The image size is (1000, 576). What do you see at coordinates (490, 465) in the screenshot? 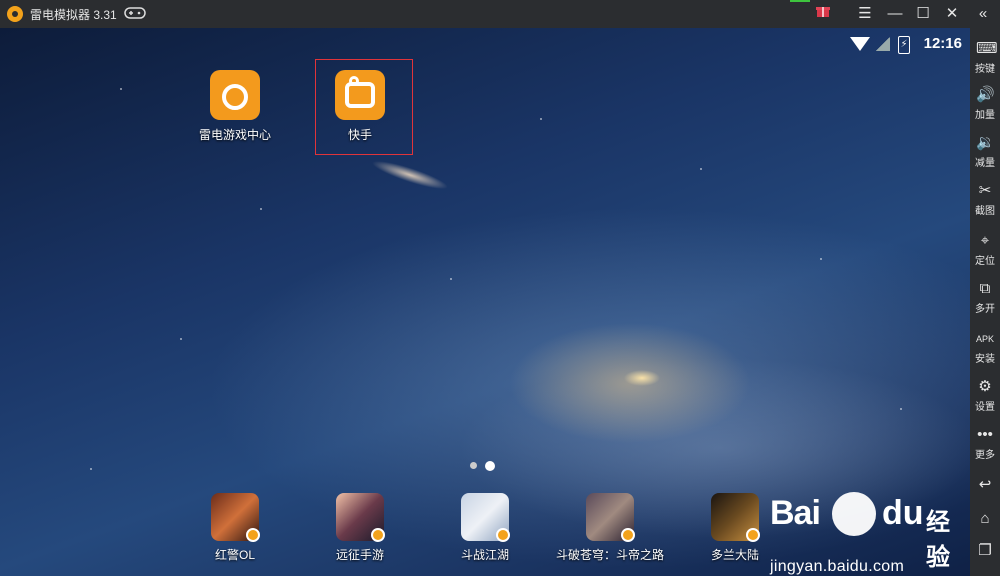
I see `page-dot-active` at bounding box center [490, 465].